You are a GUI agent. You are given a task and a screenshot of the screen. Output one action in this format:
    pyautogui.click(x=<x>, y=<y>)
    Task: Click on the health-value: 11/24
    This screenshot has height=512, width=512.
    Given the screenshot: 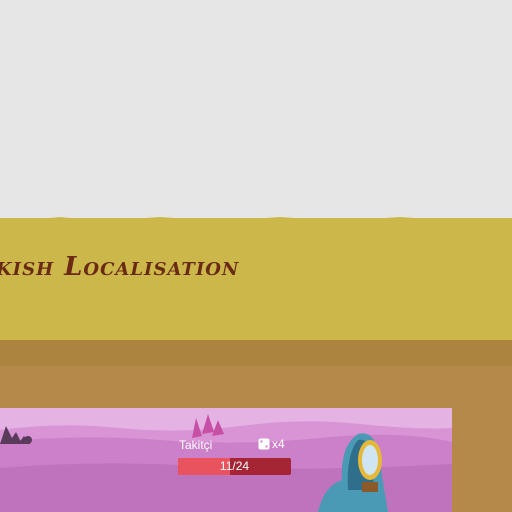 What is the action you would take?
    pyautogui.click(x=234, y=466)
    